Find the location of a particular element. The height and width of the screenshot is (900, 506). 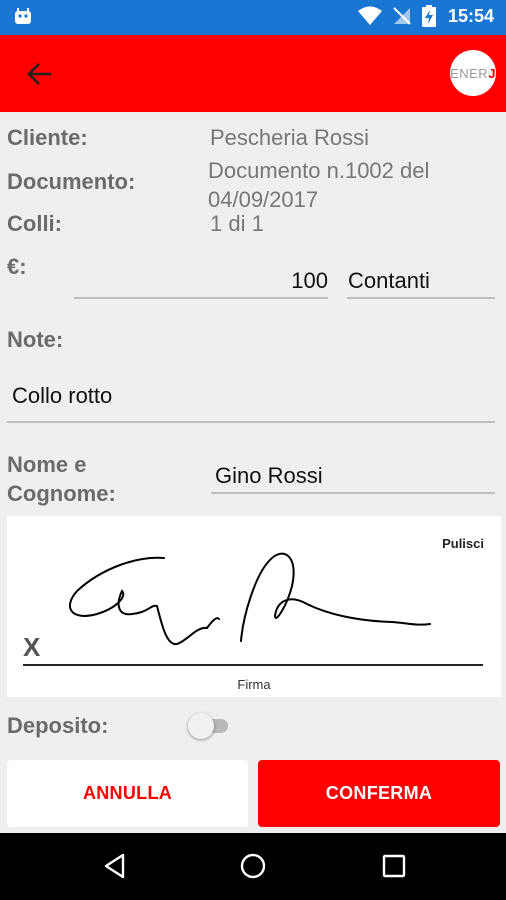

deposito-label: Deposito: is located at coordinates (58, 725).